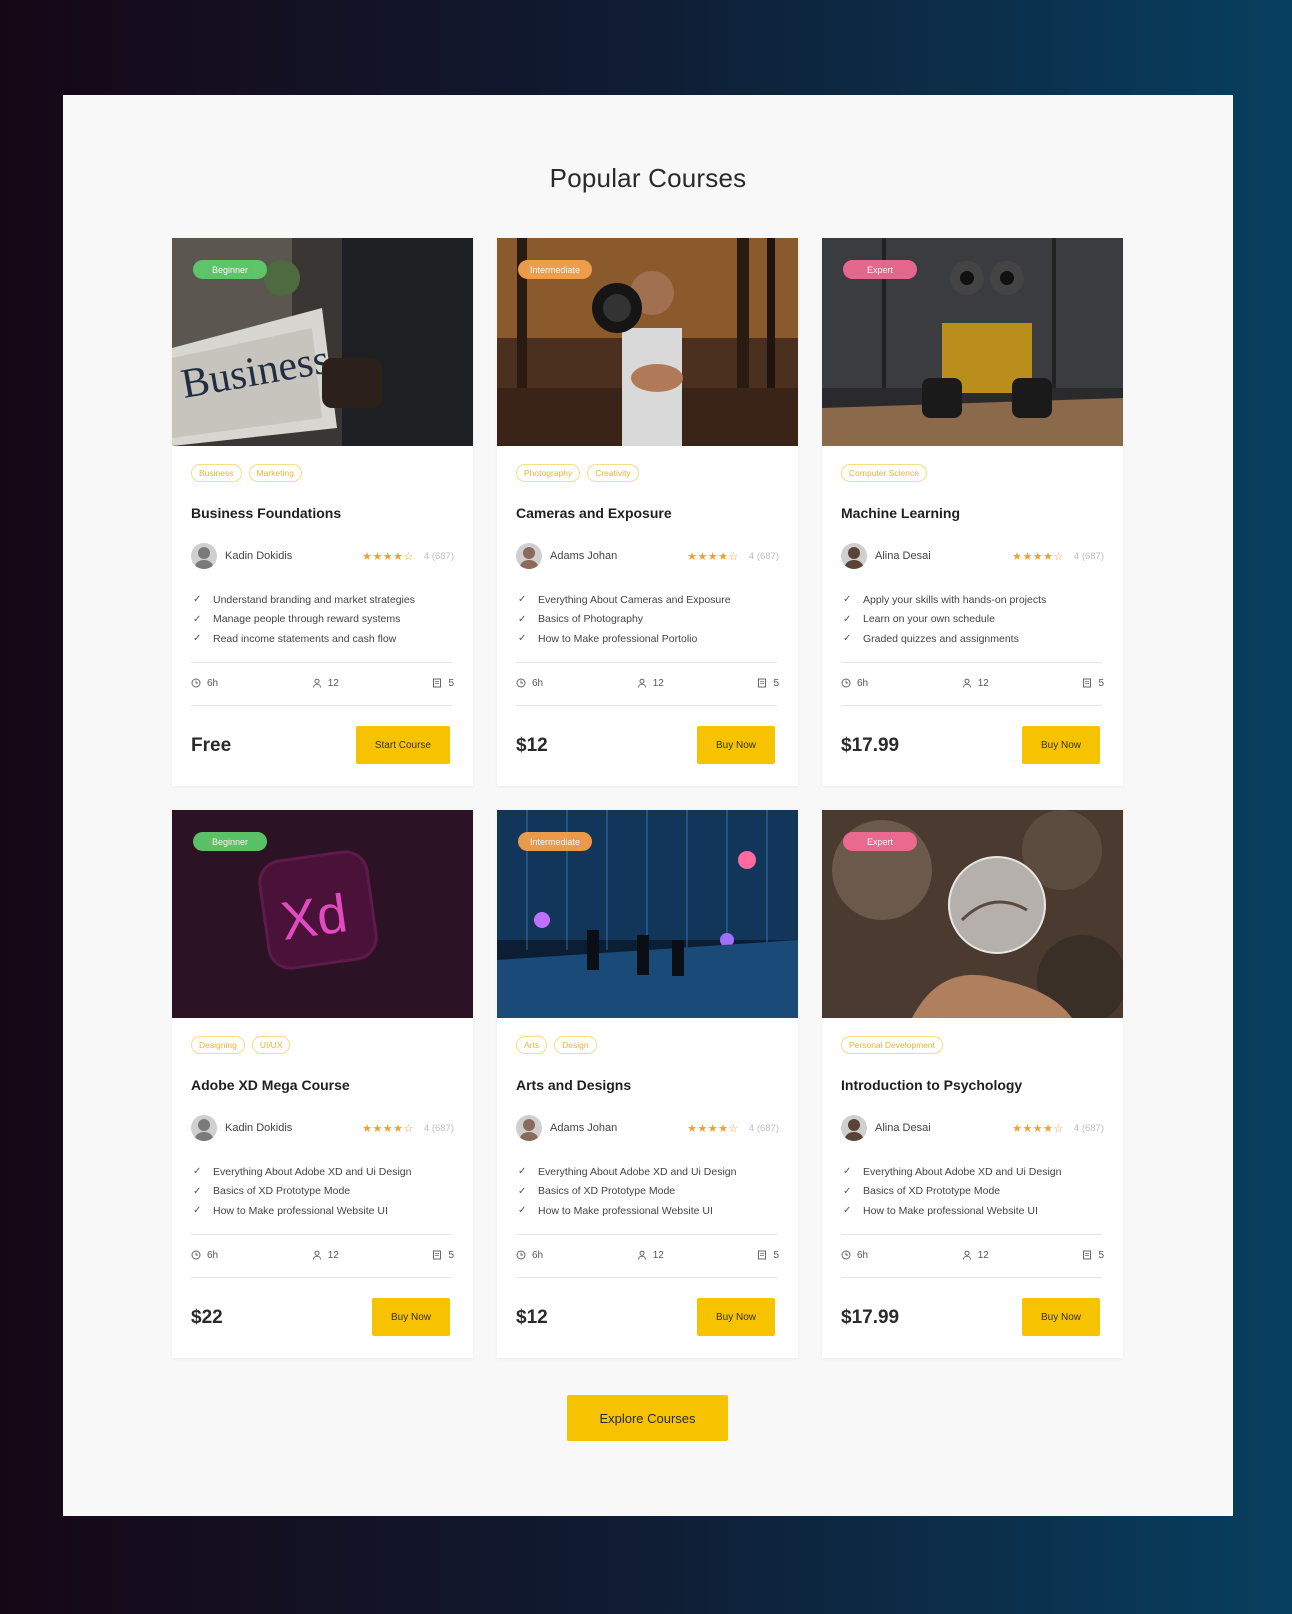  What do you see at coordinates (892, 1045) in the screenshot?
I see `category-tag: Personal Development` at bounding box center [892, 1045].